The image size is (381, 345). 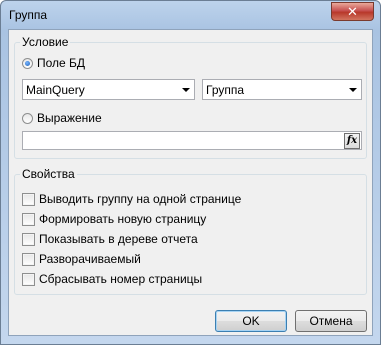 I want to click on expression-radio-label: Выражение, so click(x=69, y=118).